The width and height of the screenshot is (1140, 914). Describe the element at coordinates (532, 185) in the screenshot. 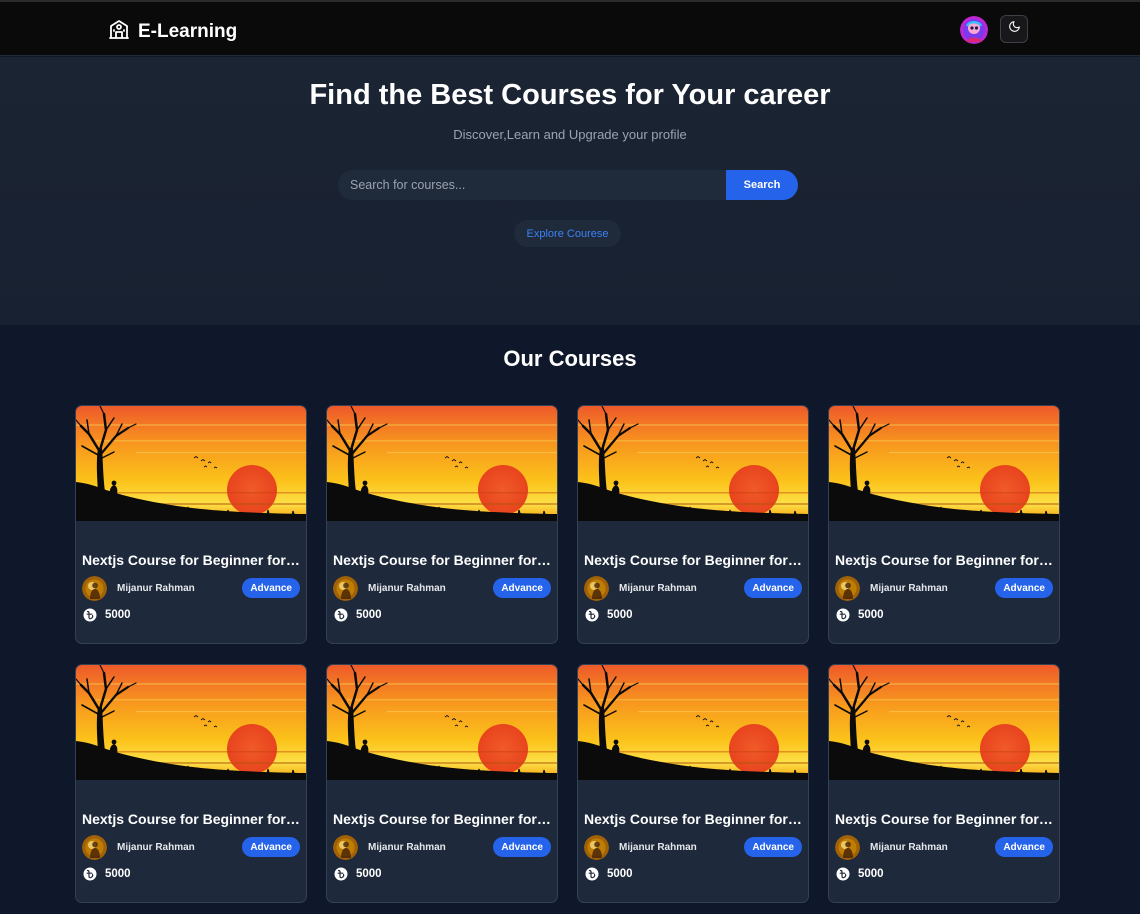

I see `search-input` at that location.